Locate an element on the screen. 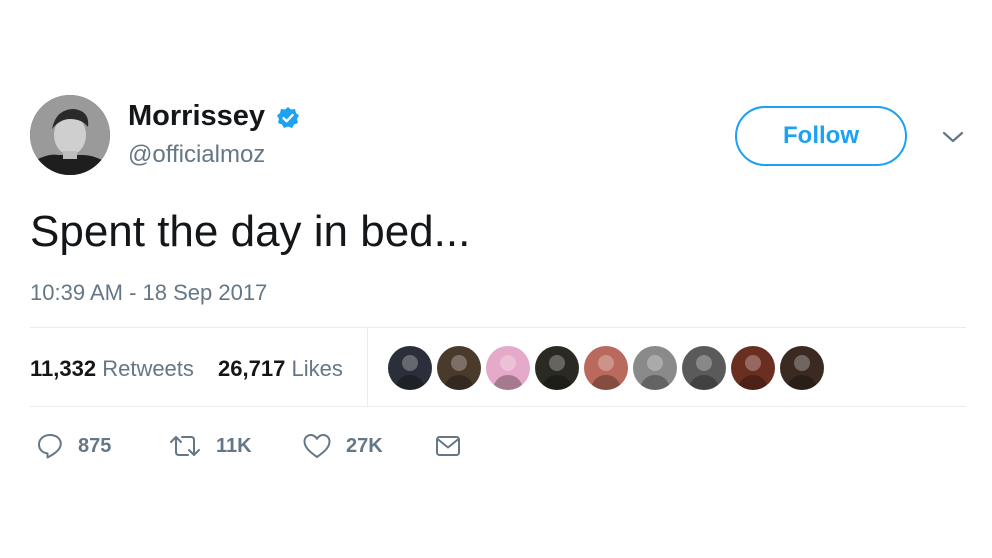 Image resolution: width=992 pixels, height=558 pixels. envelope-icon is located at coordinates (448, 446).